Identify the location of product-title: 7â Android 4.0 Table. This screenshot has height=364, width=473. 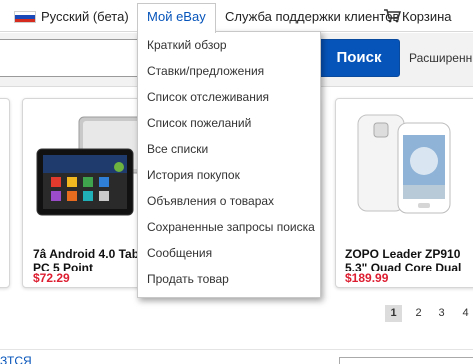
(91, 254).